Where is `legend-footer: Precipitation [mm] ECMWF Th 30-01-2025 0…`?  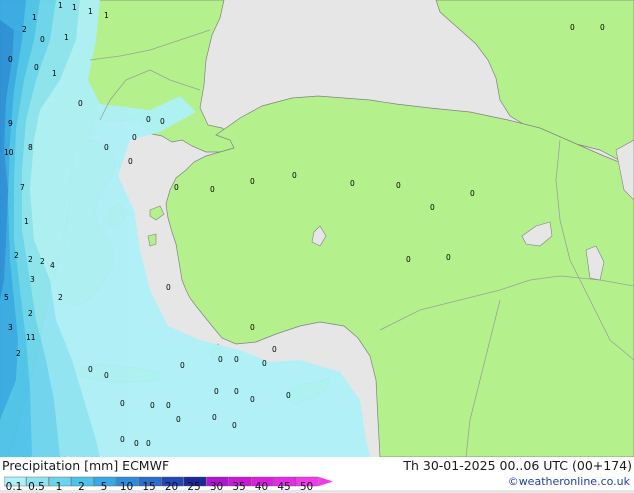 legend-footer: Precipitation [mm] ECMWF Th 30-01-2025 0… is located at coordinates (317, 475).